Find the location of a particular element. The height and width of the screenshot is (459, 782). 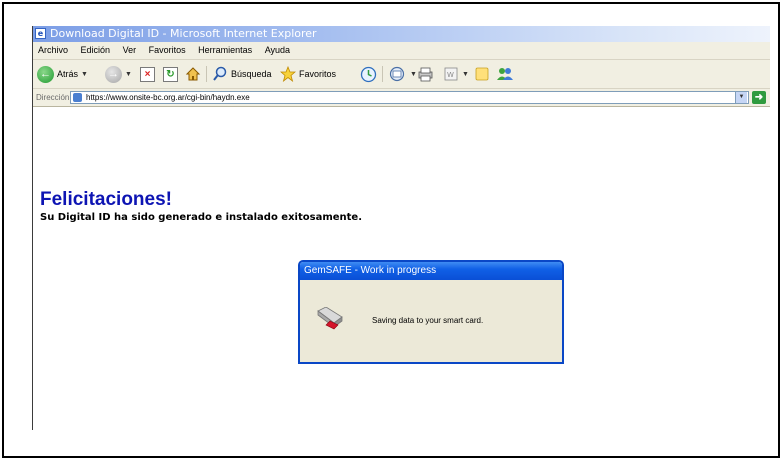

dialog-message: Saving data to your smart card. is located at coordinates (428, 320).